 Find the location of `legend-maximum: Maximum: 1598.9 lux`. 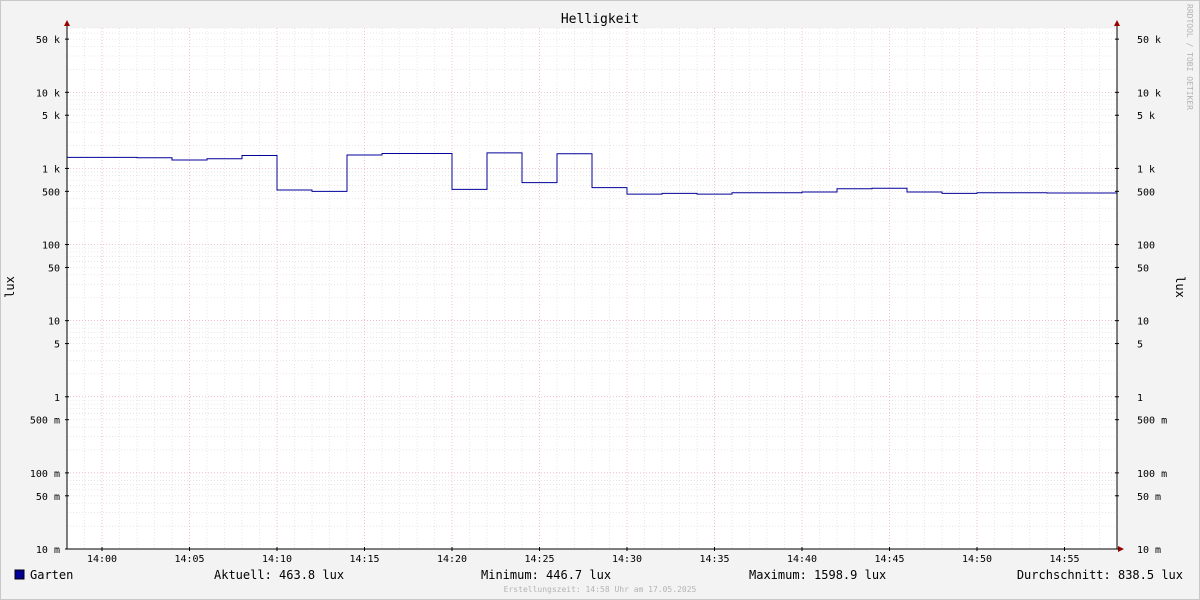

legend-maximum: Maximum: 1598.9 lux is located at coordinates (817, 575).